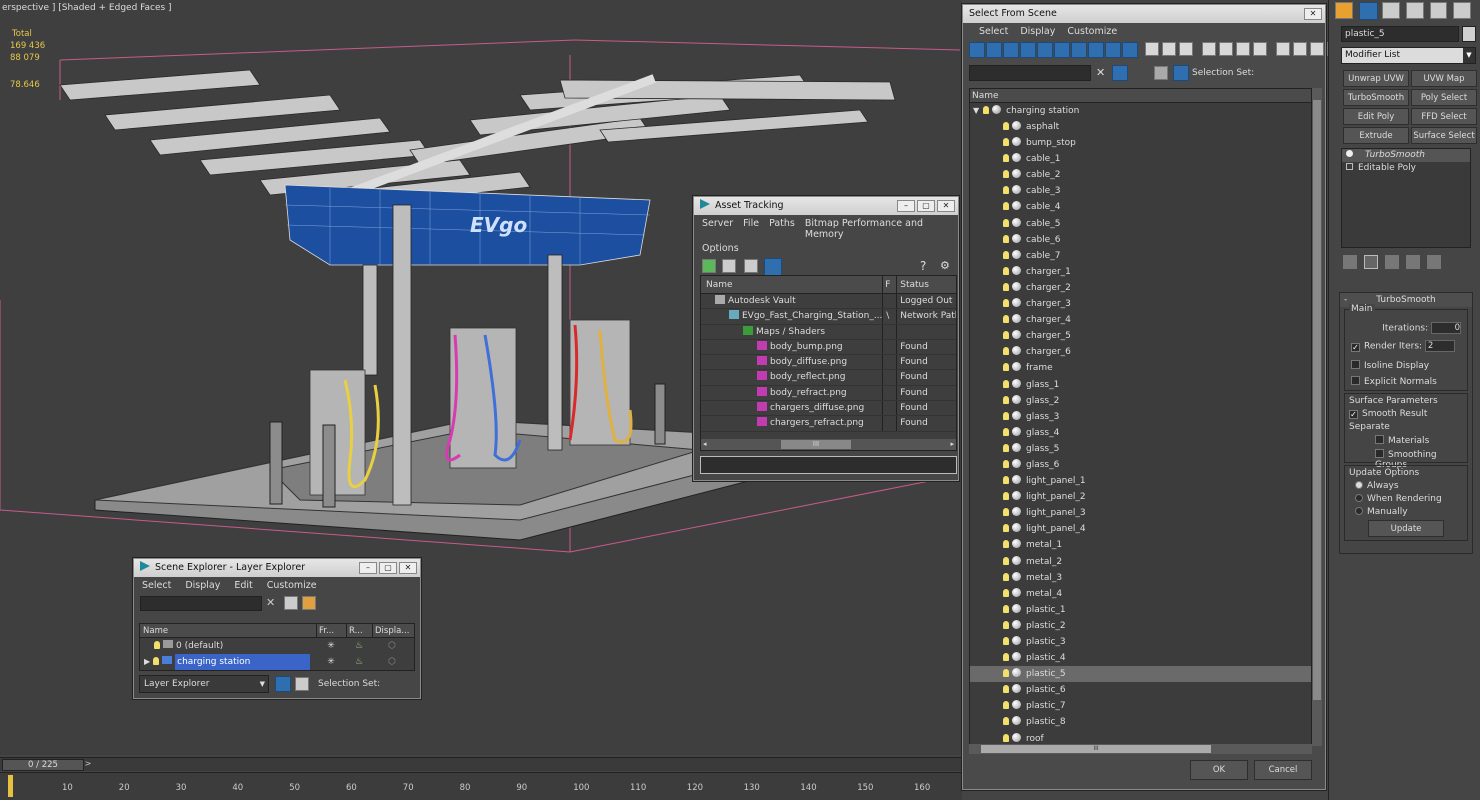  What do you see at coordinates (1140, 191) in the screenshot?
I see `object-row-cable-3: cable_3` at bounding box center [1140, 191].